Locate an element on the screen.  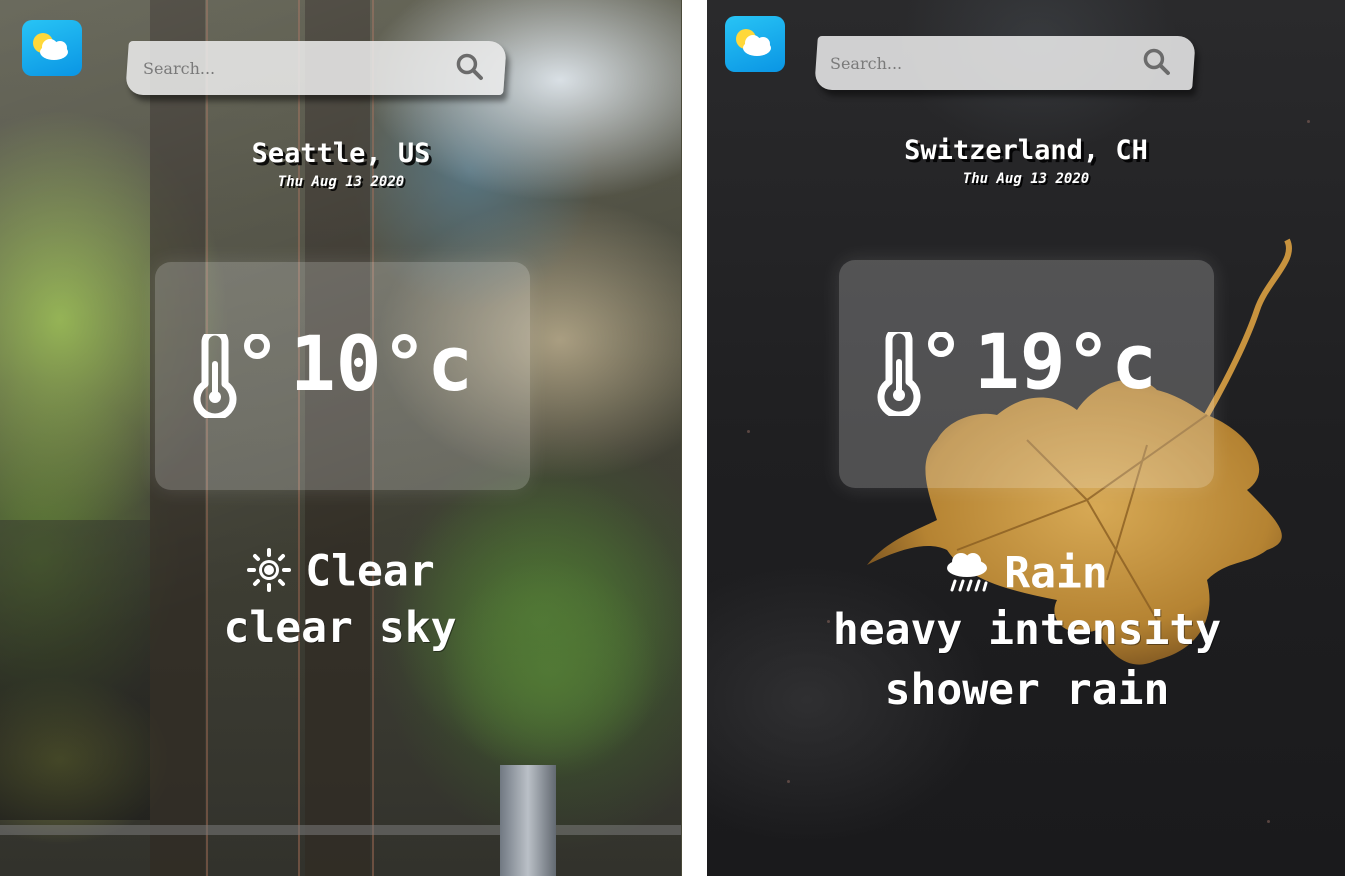
condition-description: clear sky is located at coordinates (340, 628).